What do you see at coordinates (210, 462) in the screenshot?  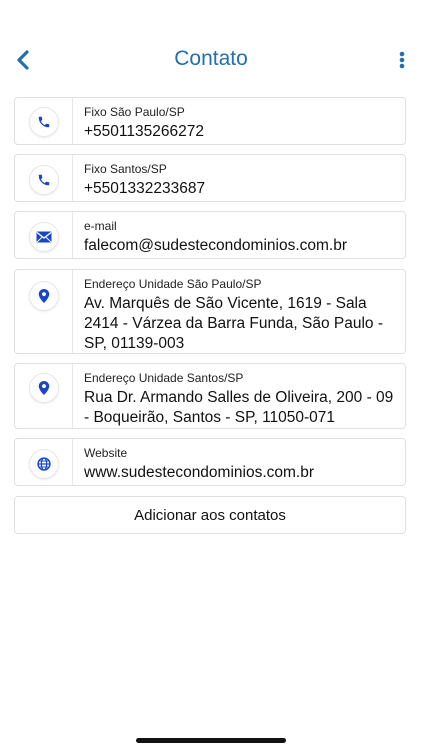 I see `contact-card-website: Website www.sudestecondominios.com.br` at bounding box center [210, 462].